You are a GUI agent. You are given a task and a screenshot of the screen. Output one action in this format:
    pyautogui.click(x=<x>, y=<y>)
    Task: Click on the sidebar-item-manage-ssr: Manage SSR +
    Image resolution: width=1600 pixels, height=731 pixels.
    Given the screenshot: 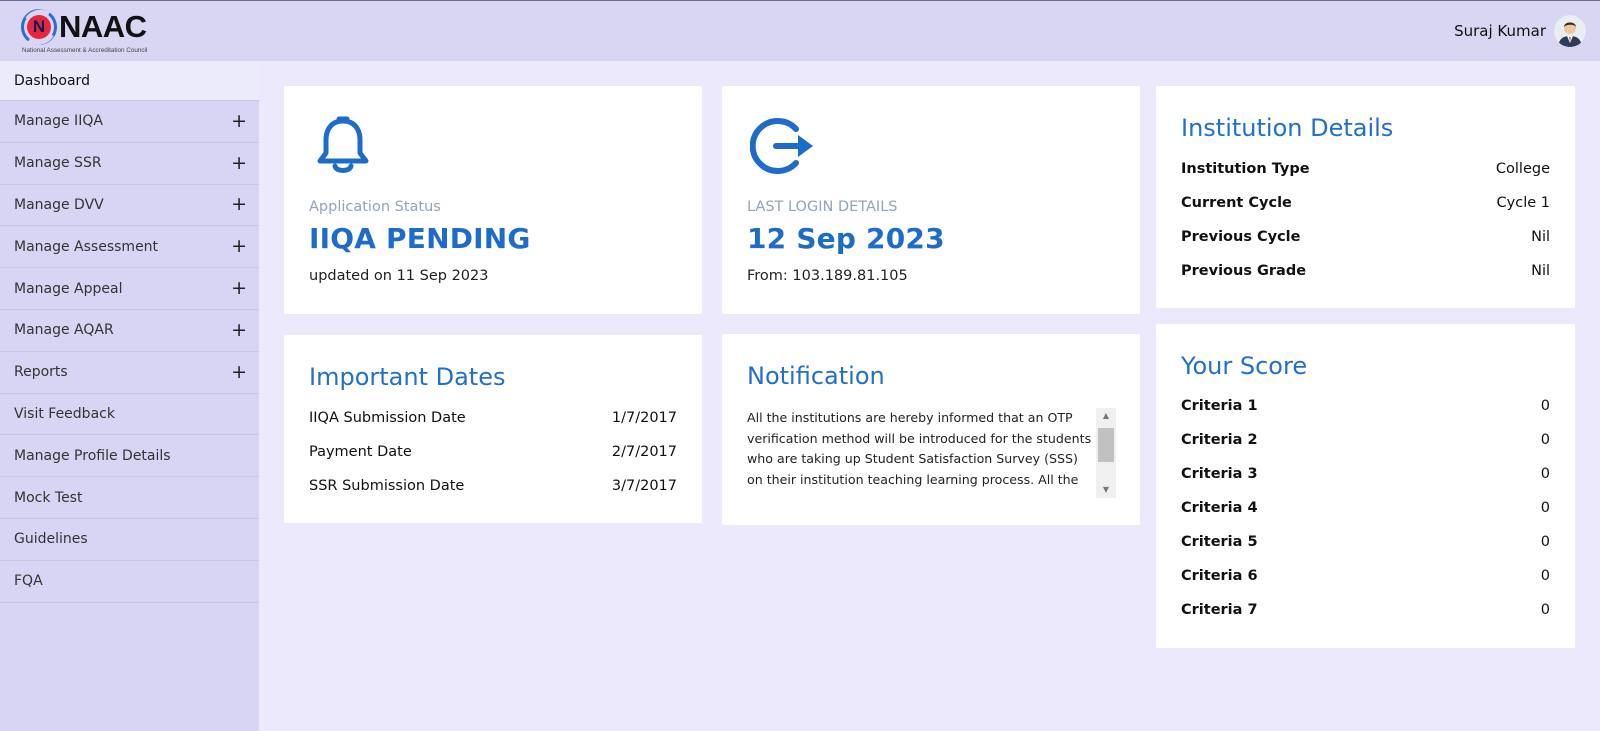 What is the action you would take?
    pyautogui.click(x=129, y=164)
    